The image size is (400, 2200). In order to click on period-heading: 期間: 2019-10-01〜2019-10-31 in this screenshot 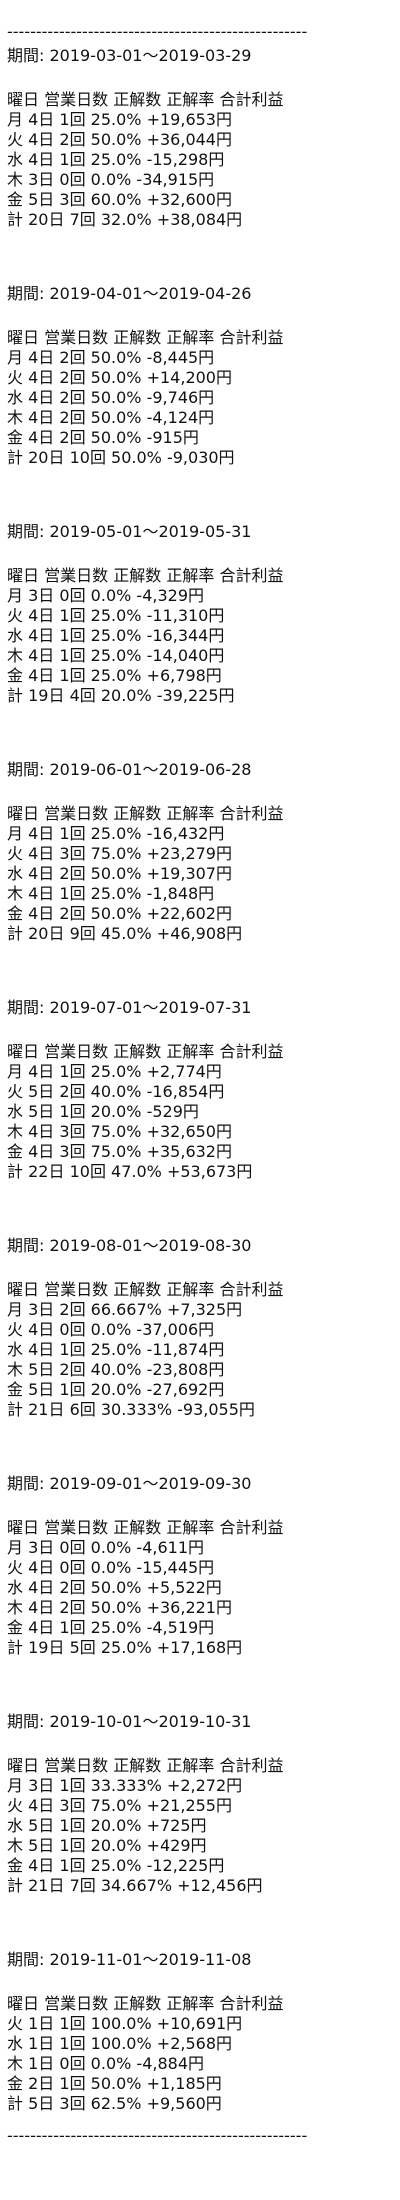, I will do `click(201, 1721)`.